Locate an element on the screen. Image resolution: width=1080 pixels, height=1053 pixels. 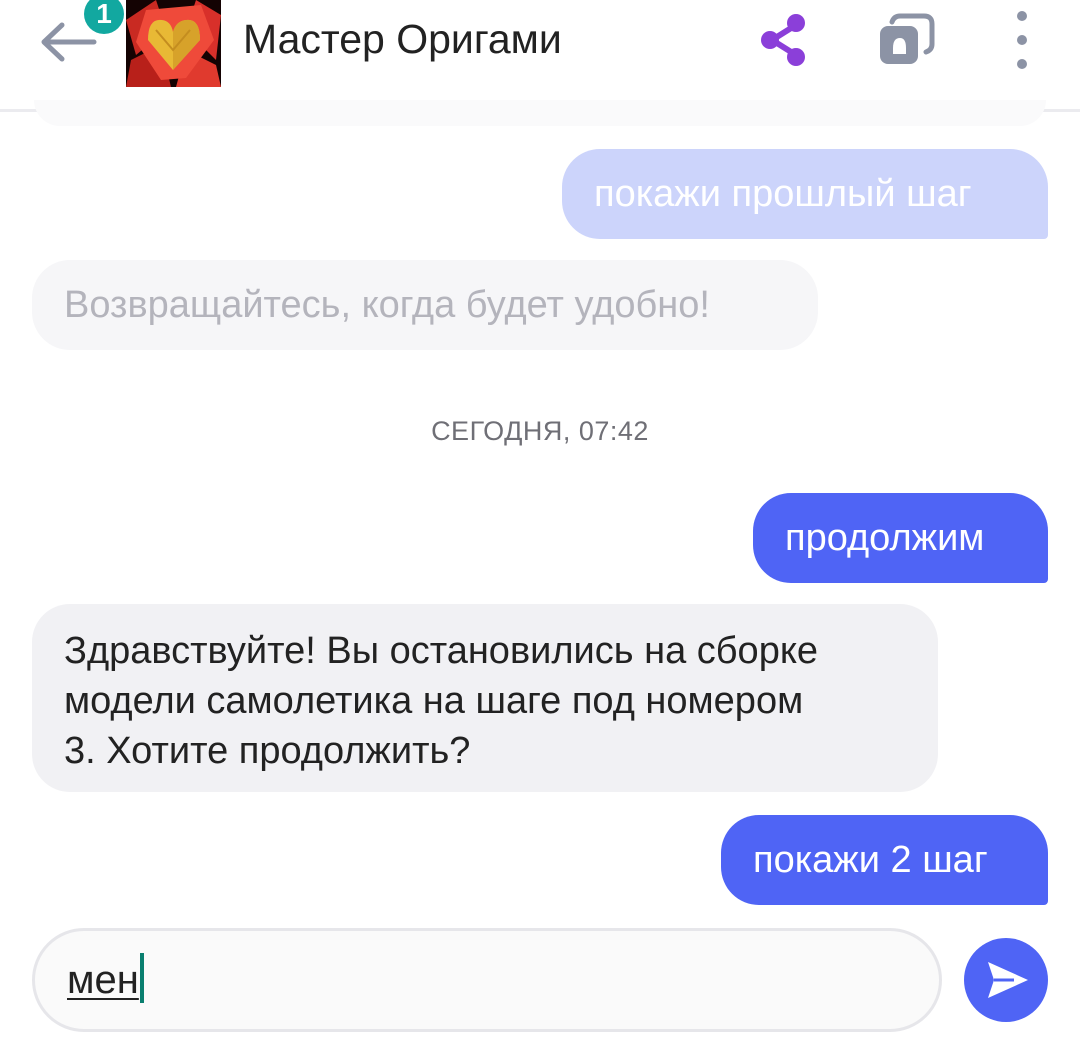
cards-button is located at coordinates (906, 40).